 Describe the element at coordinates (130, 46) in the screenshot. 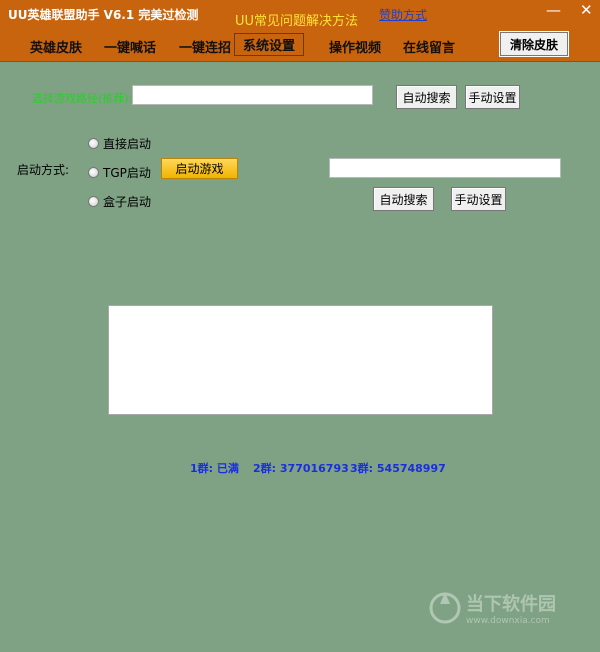

I see `menu-item-one-key-shout: 一键喊话` at that location.